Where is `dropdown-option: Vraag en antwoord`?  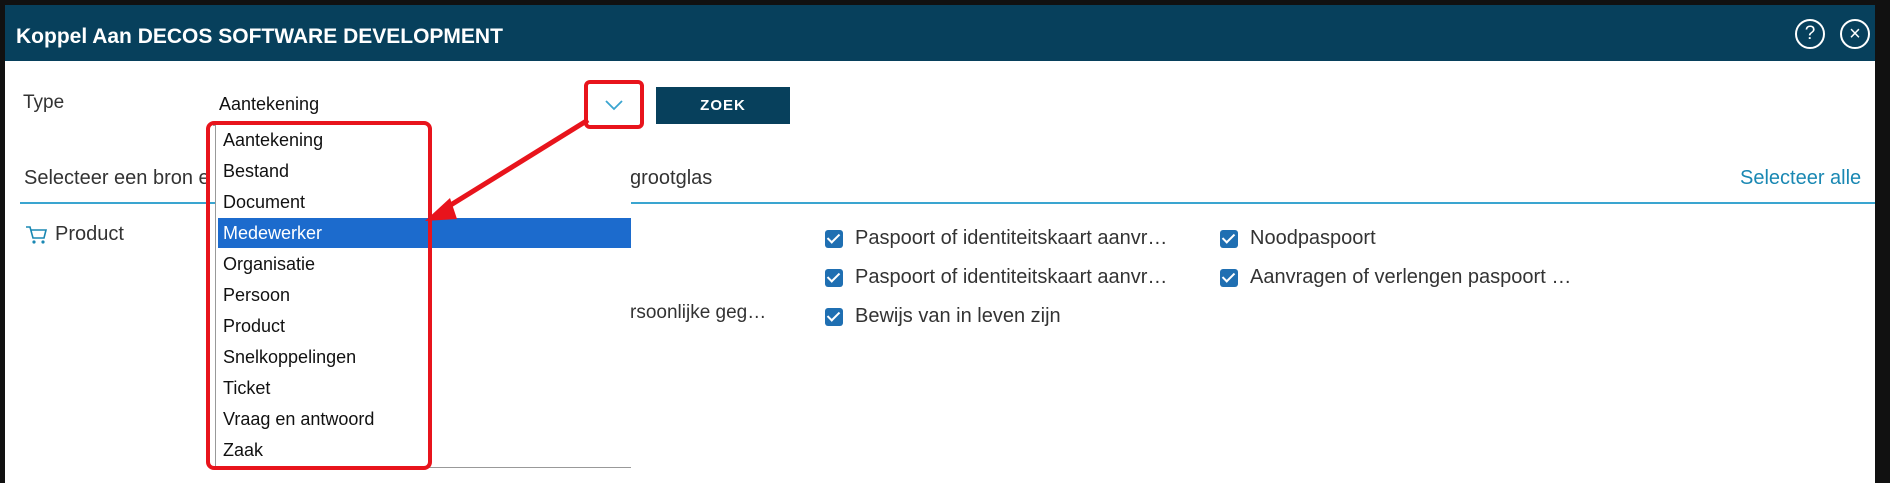
dropdown-option: Vraag en antwoord is located at coordinates (424, 419).